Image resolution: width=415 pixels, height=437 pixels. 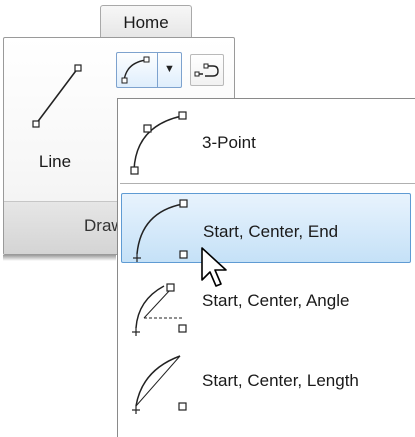 I want to click on menu-item-label: Start, Center, End, so click(x=271, y=231).